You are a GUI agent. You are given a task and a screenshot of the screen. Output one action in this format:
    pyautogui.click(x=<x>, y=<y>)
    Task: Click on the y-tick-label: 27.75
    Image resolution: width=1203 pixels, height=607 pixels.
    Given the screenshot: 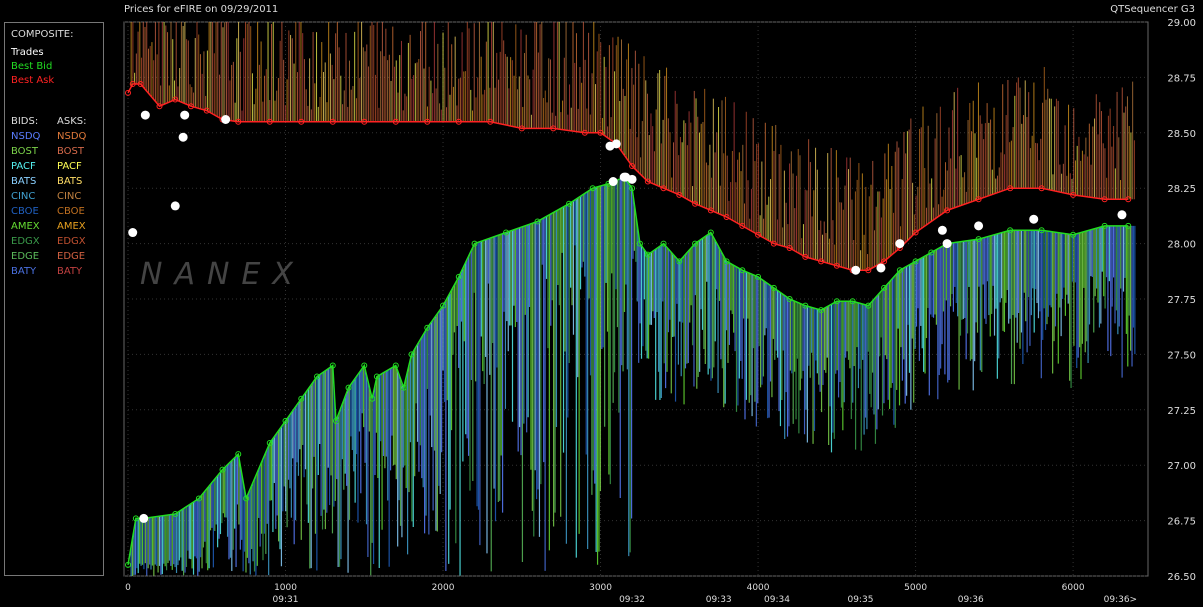 What is the action you would take?
    pyautogui.click(x=1181, y=300)
    